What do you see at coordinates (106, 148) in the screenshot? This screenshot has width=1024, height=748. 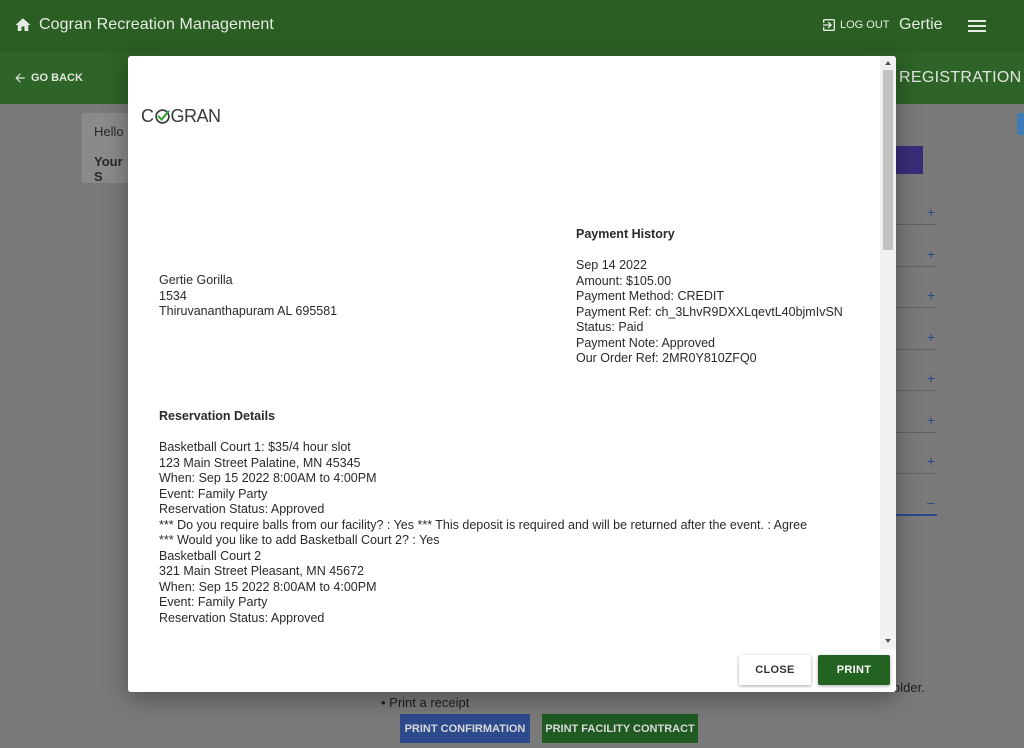 I see `welcome-card: Hello Your S` at bounding box center [106, 148].